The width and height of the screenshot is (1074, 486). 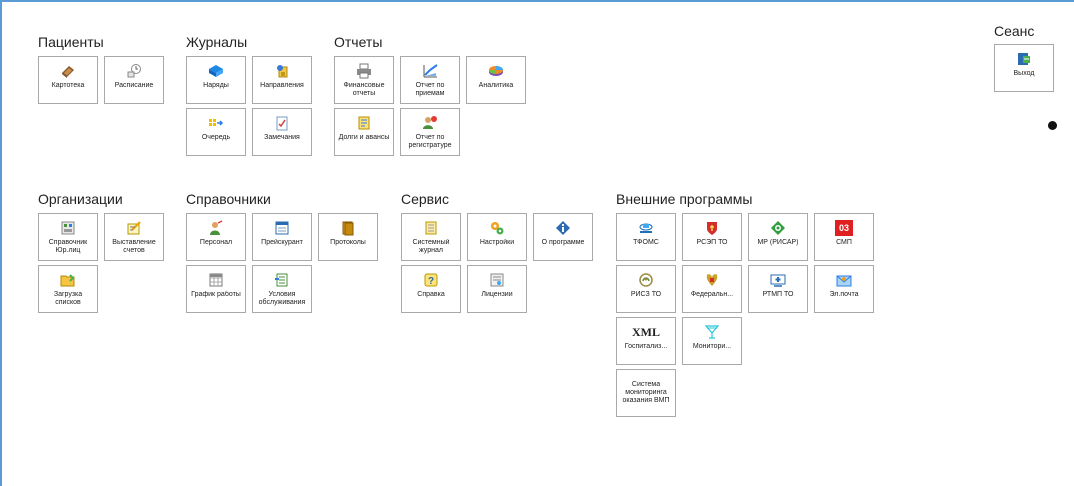 I want to click on tile-referrals: Направления, so click(x=282, y=80).